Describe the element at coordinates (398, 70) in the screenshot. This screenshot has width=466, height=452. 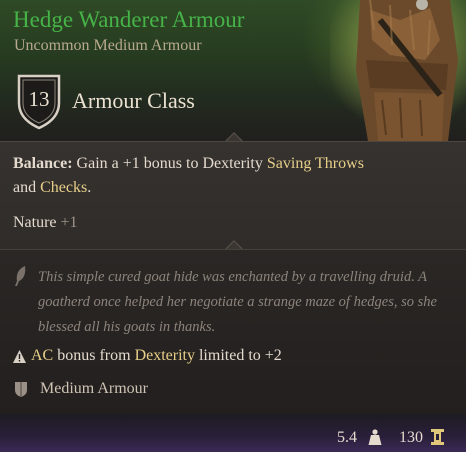
I see `armour-art-image` at that location.